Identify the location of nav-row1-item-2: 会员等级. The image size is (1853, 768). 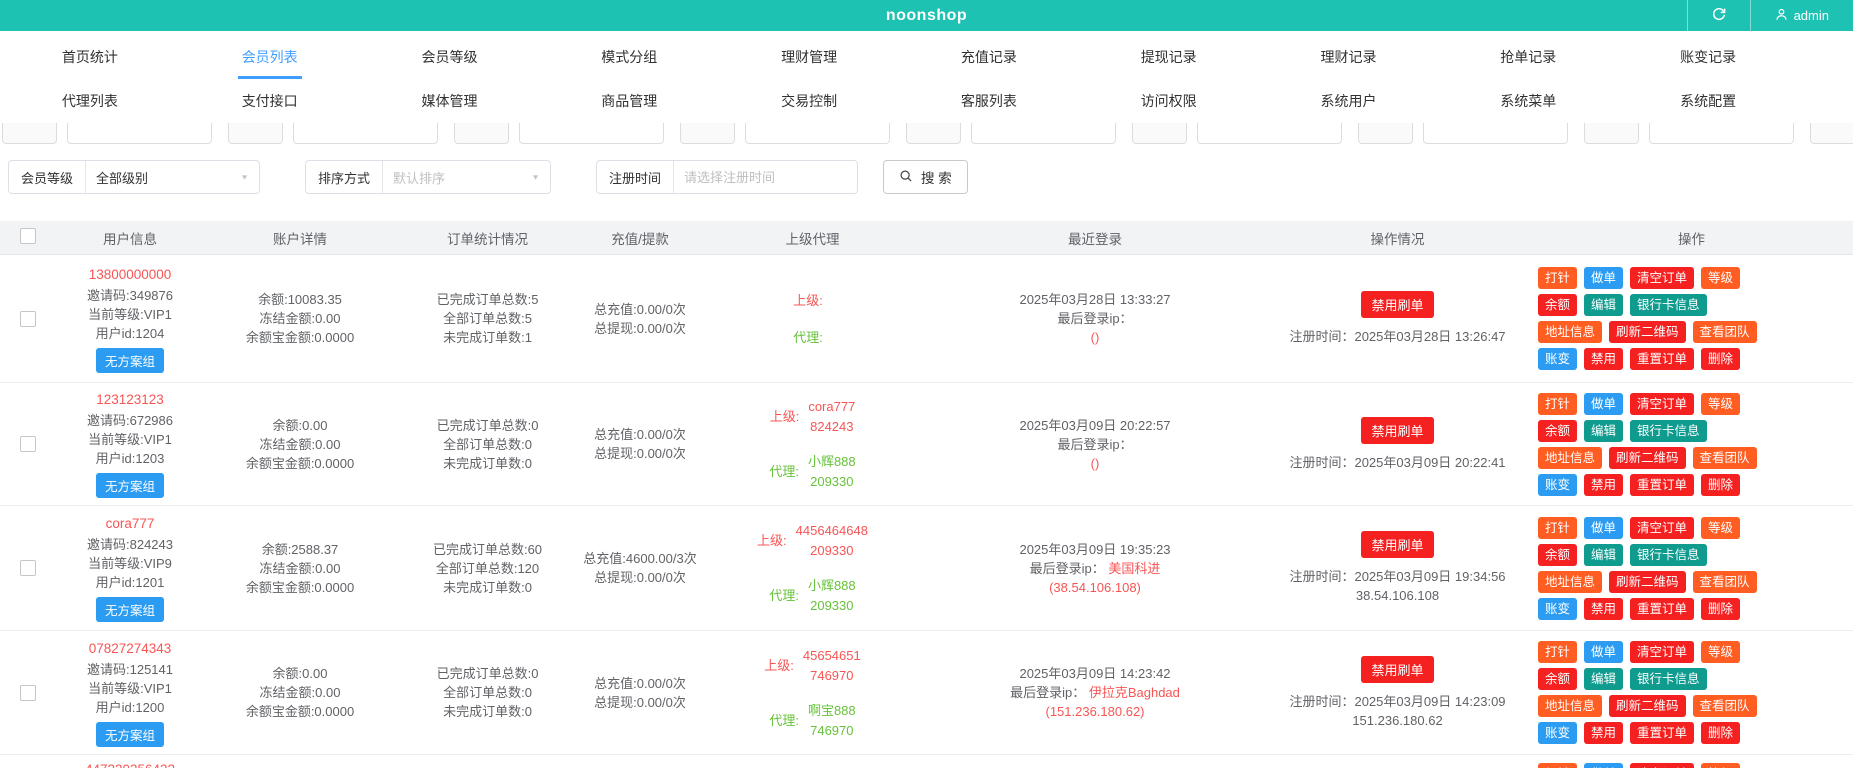
(450, 56).